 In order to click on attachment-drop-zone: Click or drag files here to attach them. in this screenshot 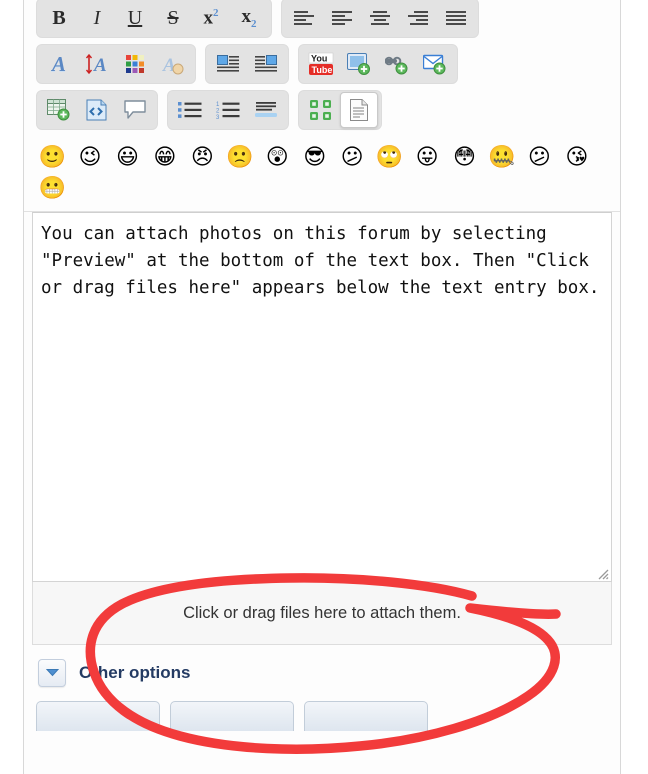, I will do `click(322, 613)`.